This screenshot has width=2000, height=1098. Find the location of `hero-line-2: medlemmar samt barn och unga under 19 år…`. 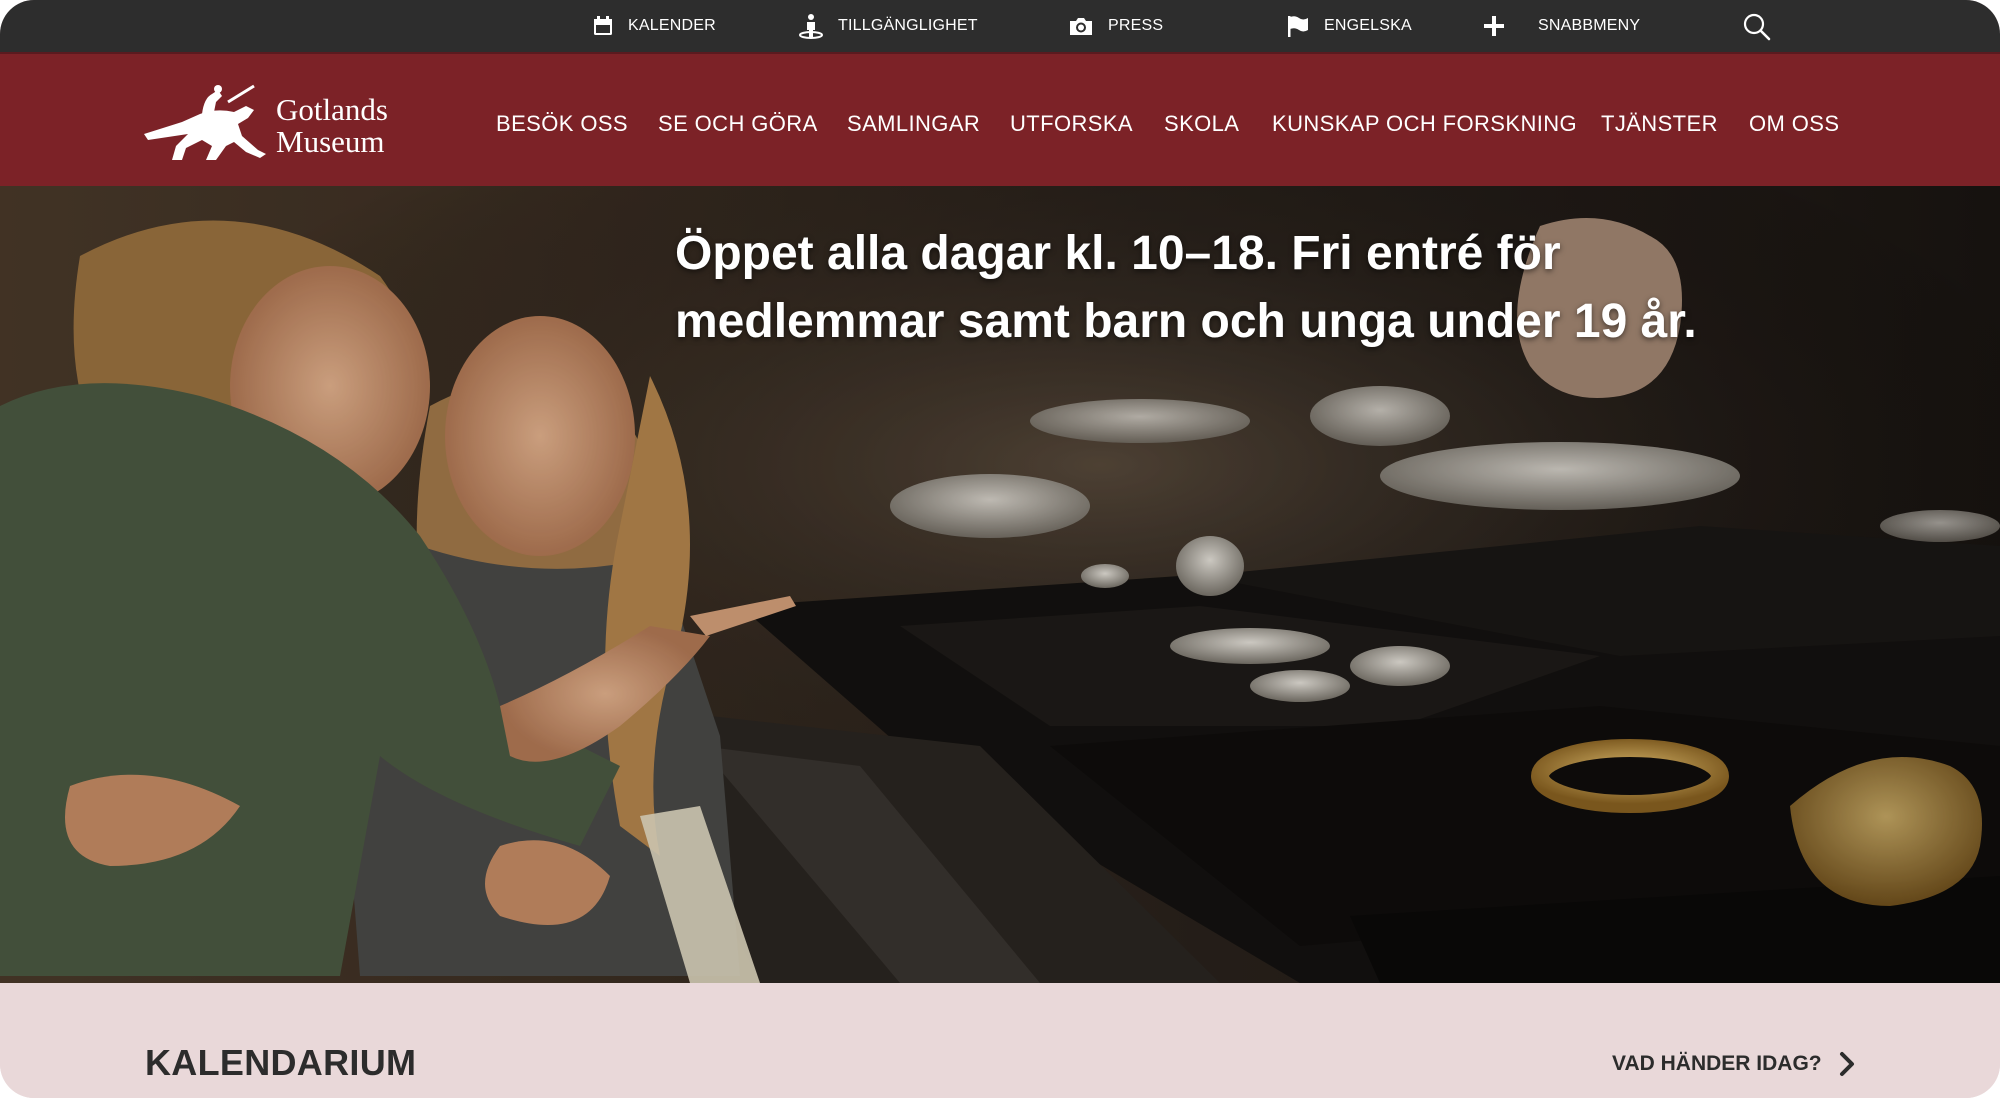

hero-line-2: medlemmar samt barn och unga under 19 år… is located at coordinates (1186, 321).